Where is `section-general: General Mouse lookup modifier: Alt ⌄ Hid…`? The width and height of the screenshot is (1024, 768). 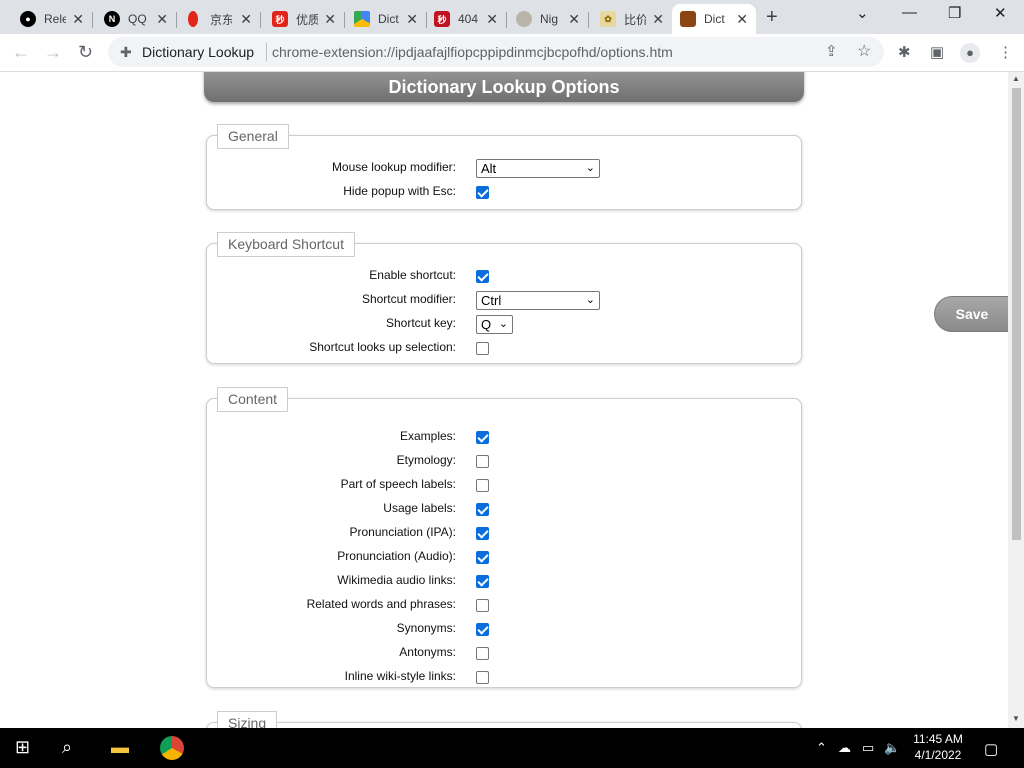
section-general: General Mouse lookup modifier: Alt ⌄ Hid… is located at coordinates (504, 167).